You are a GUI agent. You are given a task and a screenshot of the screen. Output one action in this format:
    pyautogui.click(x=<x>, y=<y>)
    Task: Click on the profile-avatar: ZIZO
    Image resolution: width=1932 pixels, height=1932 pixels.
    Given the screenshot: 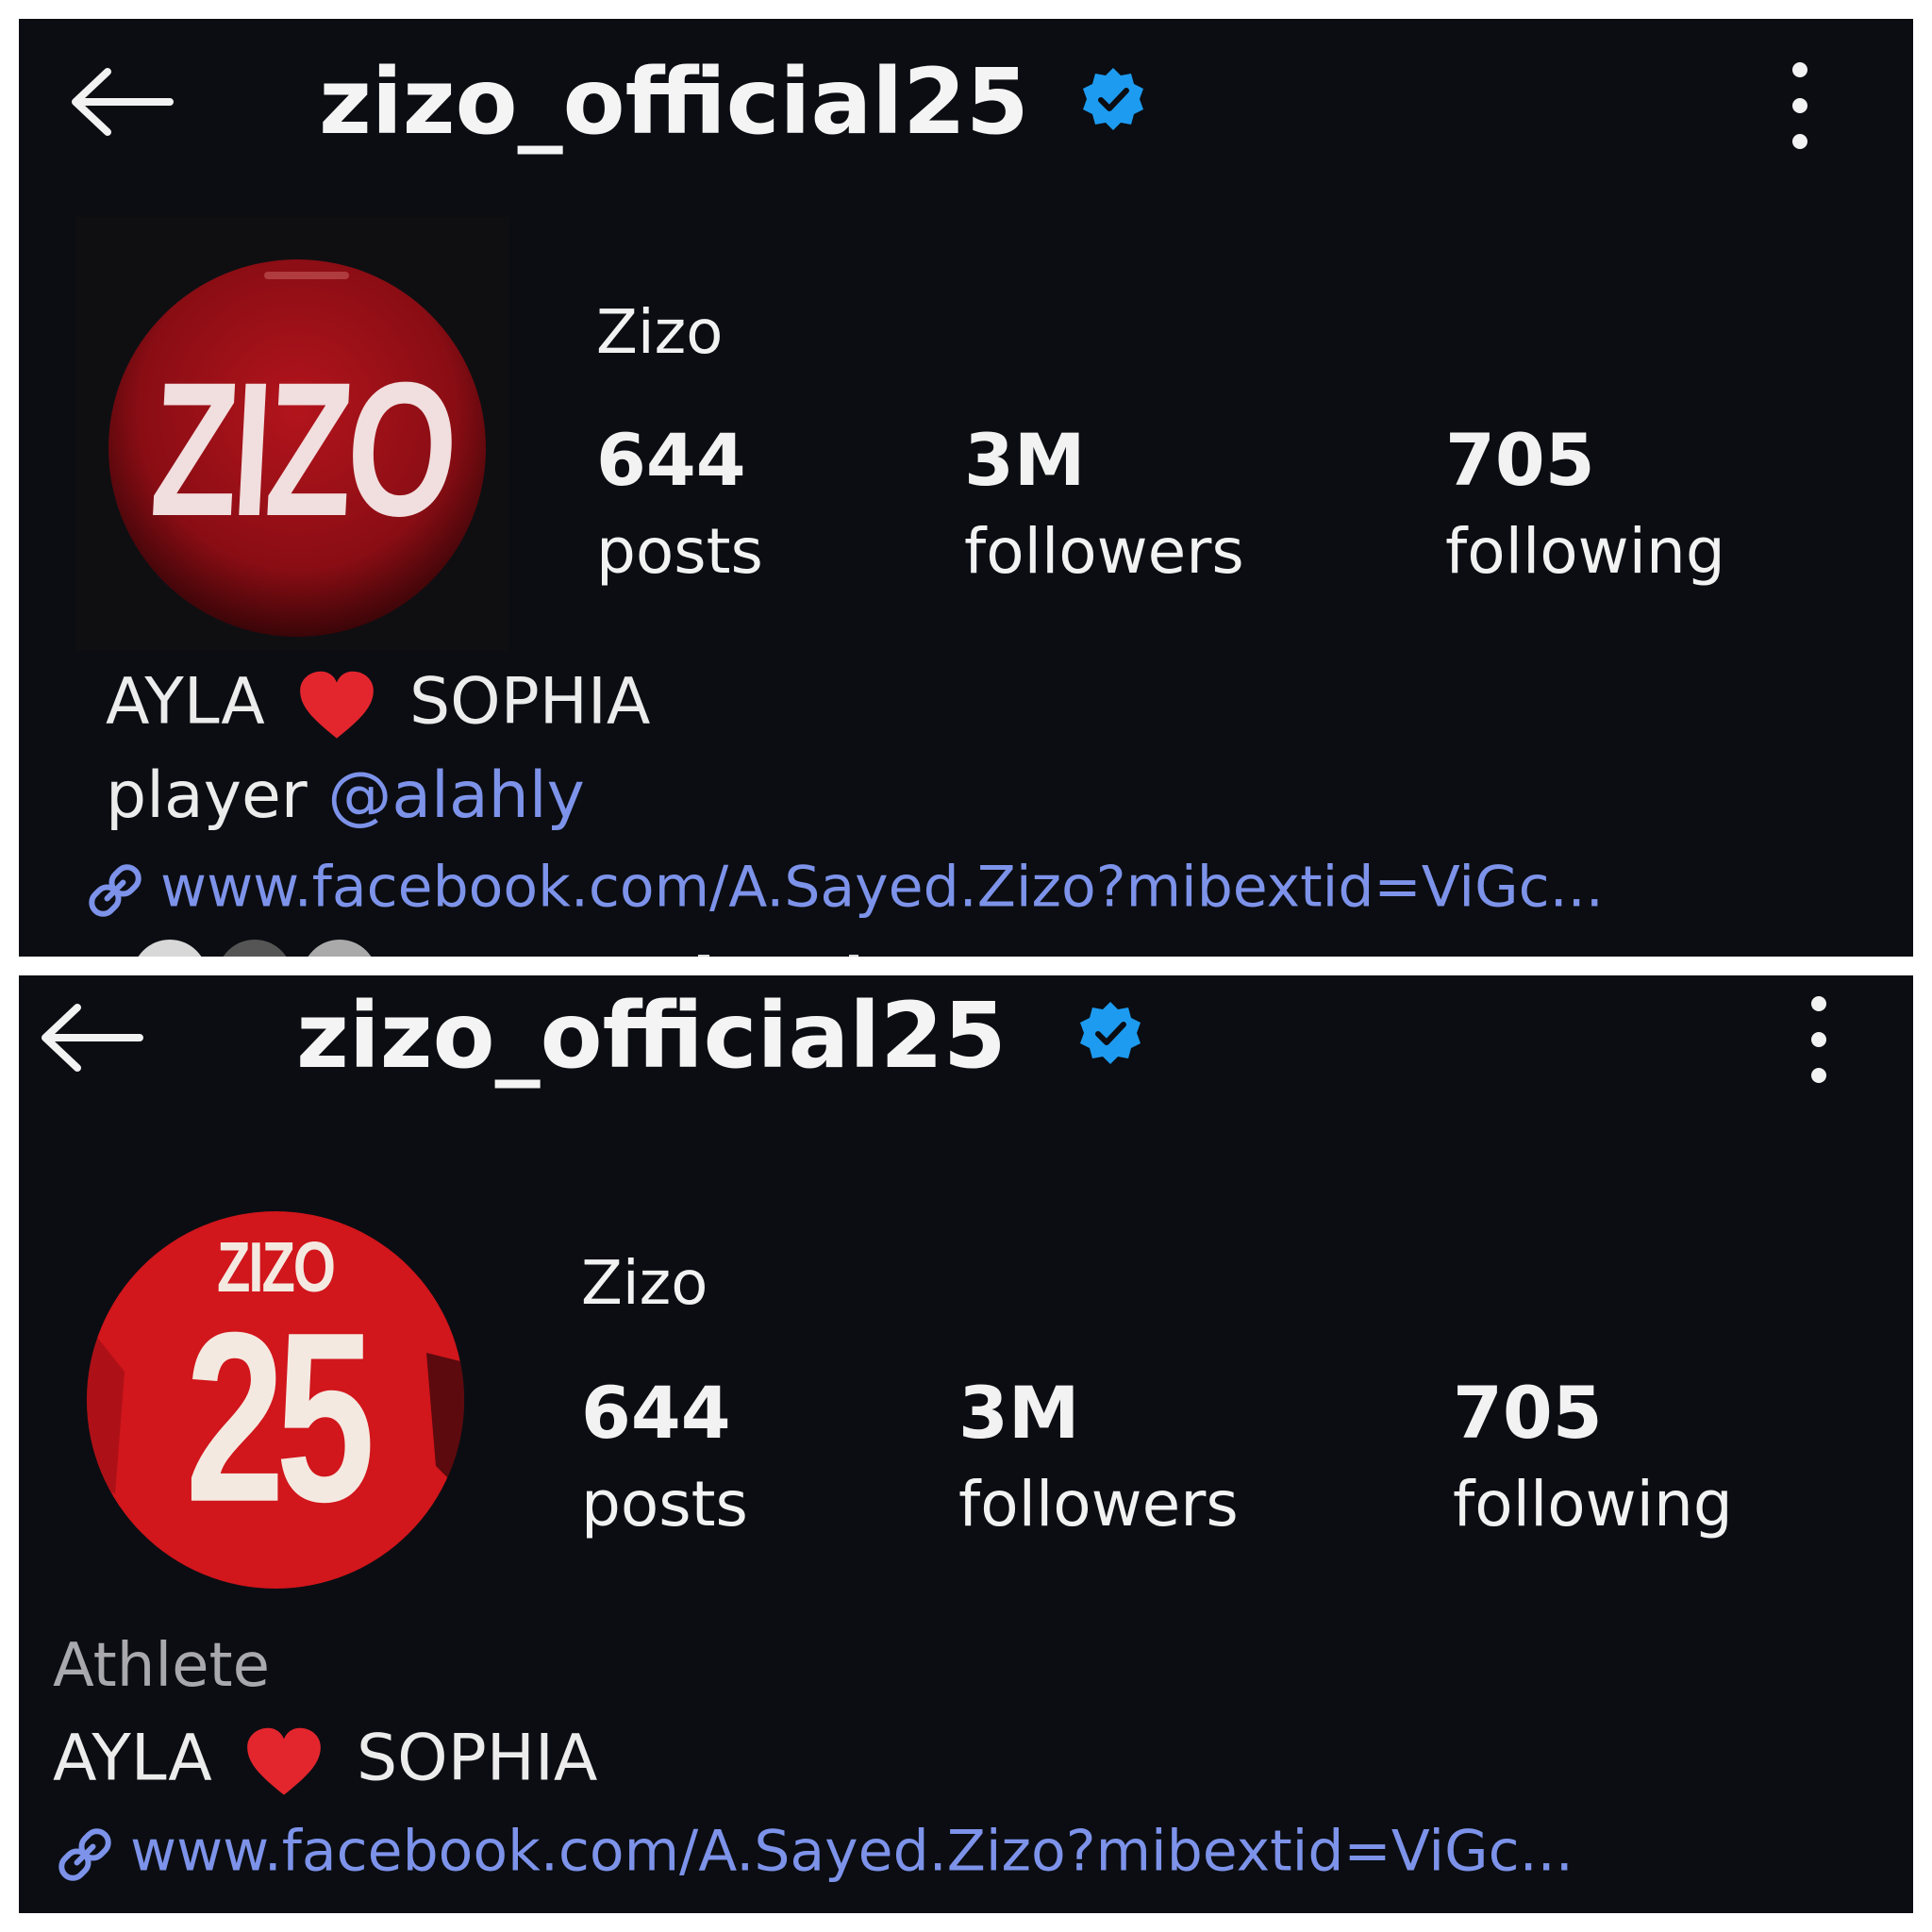 What is the action you would take?
    pyautogui.click(x=292, y=434)
    